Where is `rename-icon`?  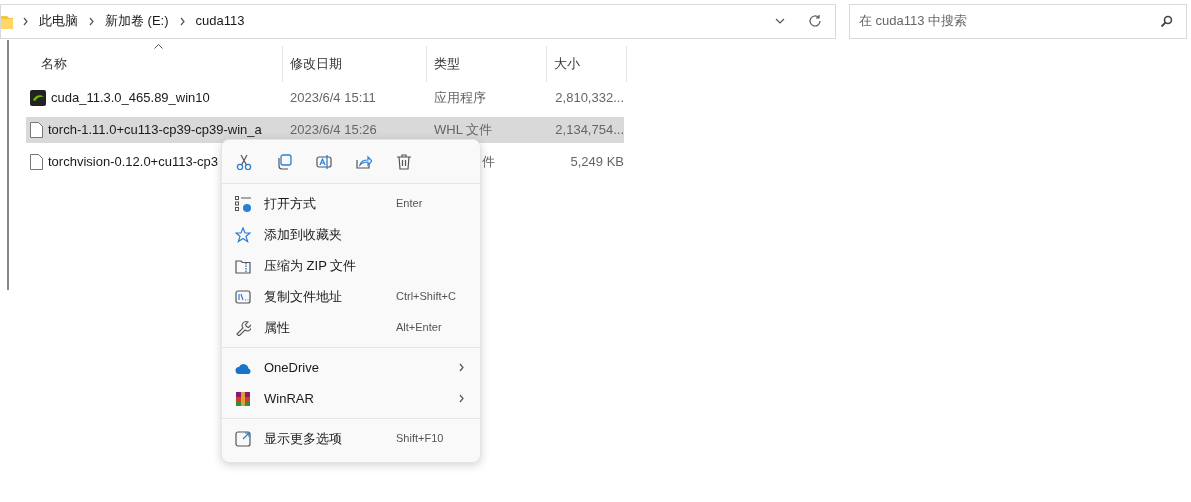
rename-icon is located at coordinates (324, 161).